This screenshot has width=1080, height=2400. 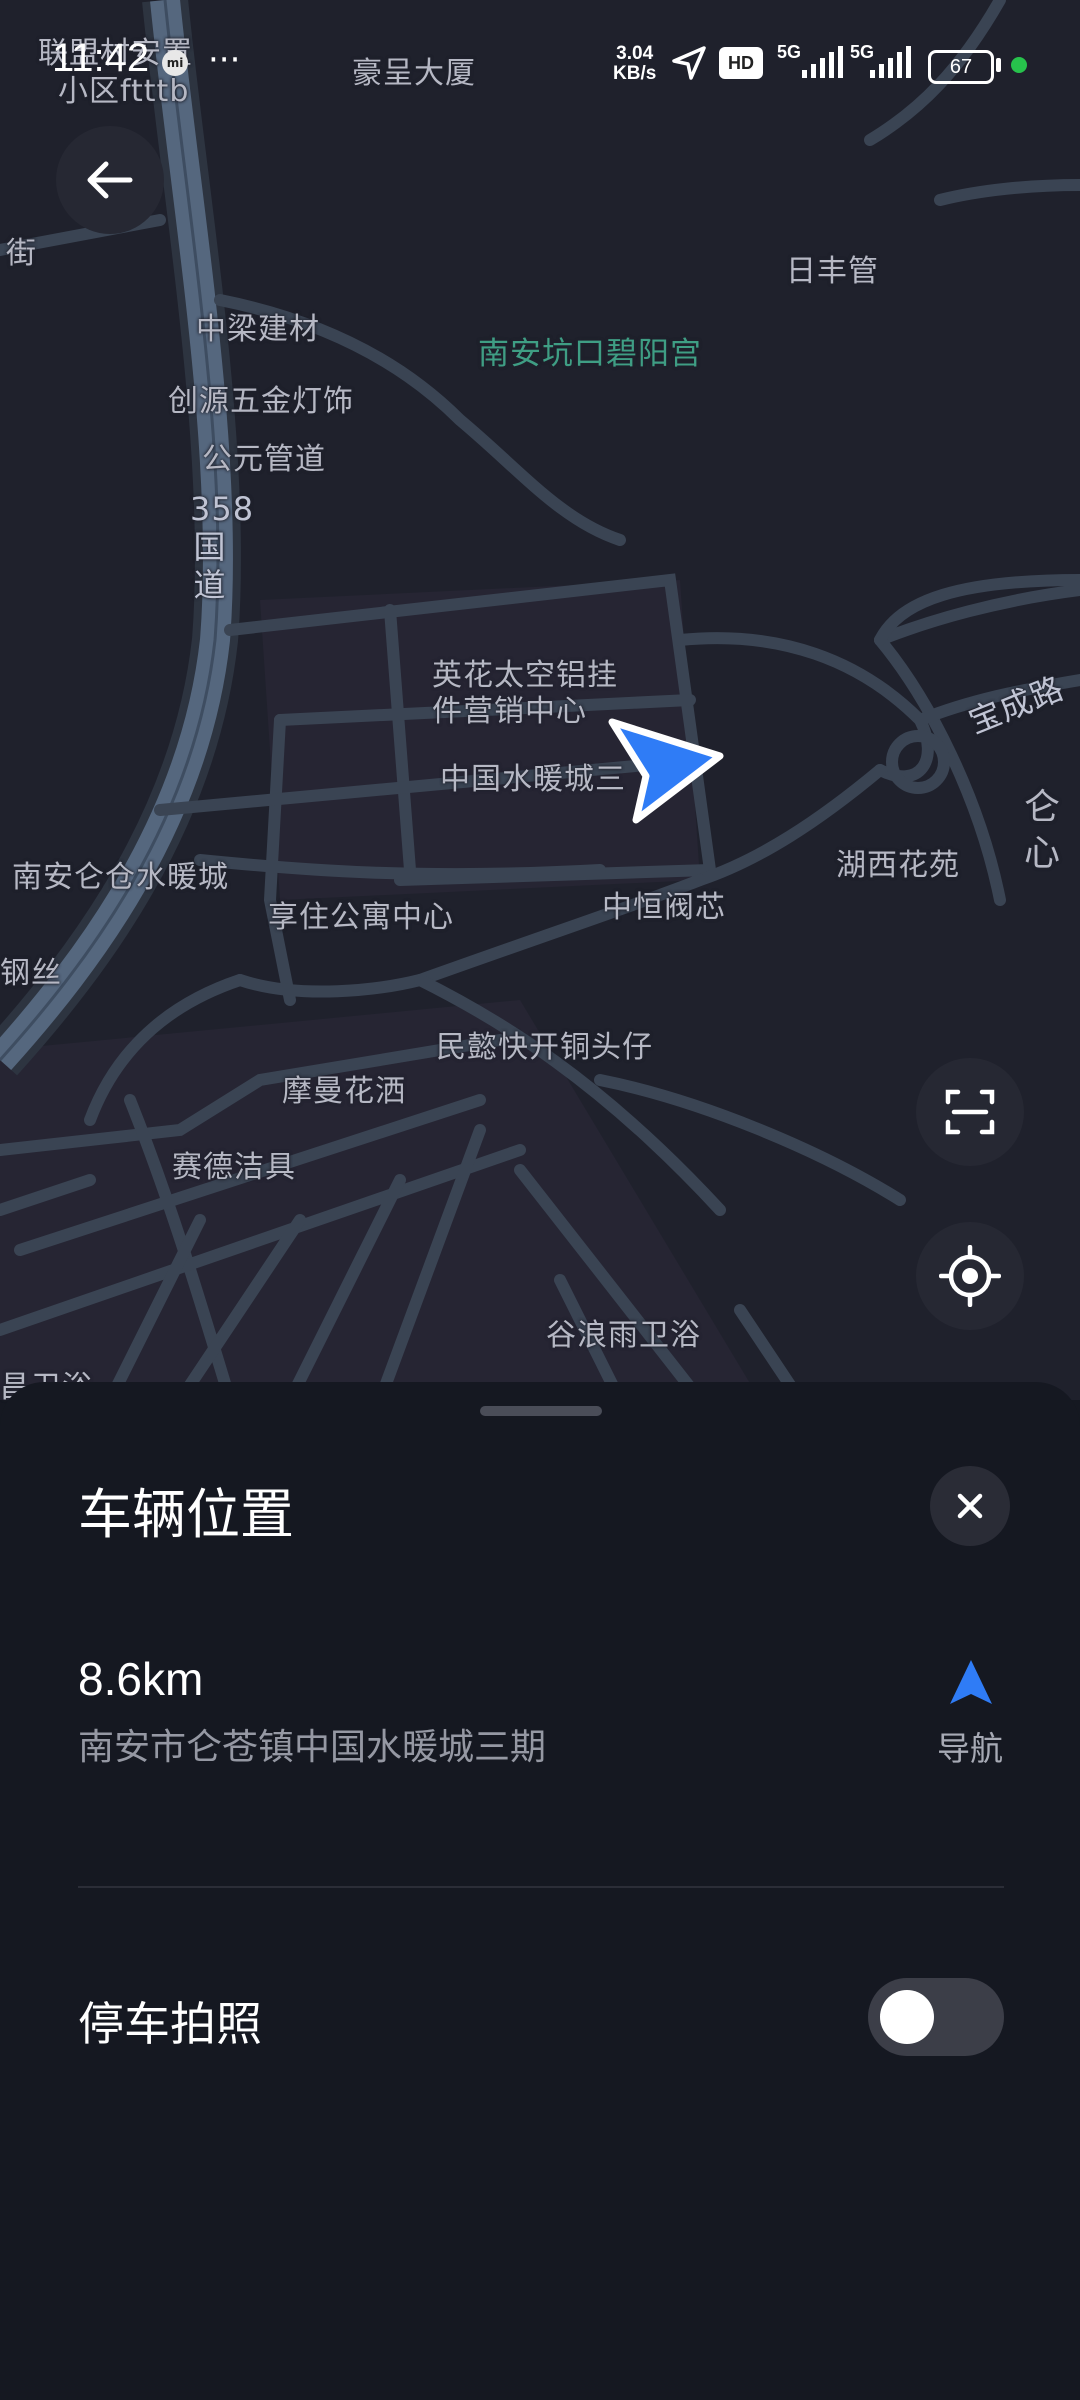 I want to click on map-label-highway: 358国道, so click(x=222, y=547).